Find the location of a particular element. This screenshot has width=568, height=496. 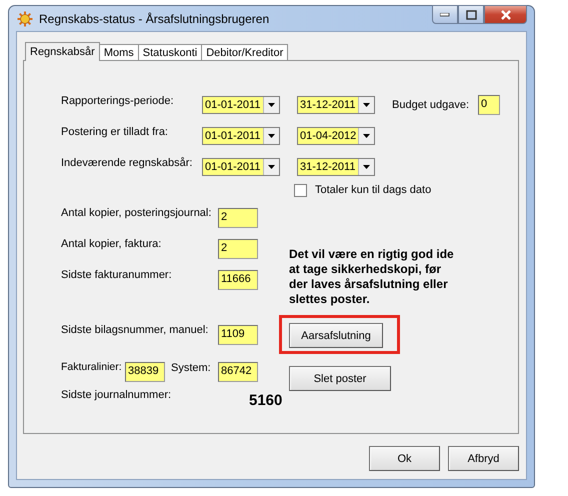

field-label: Sidste bilagsnummer, manuel: is located at coordinates (135, 330).